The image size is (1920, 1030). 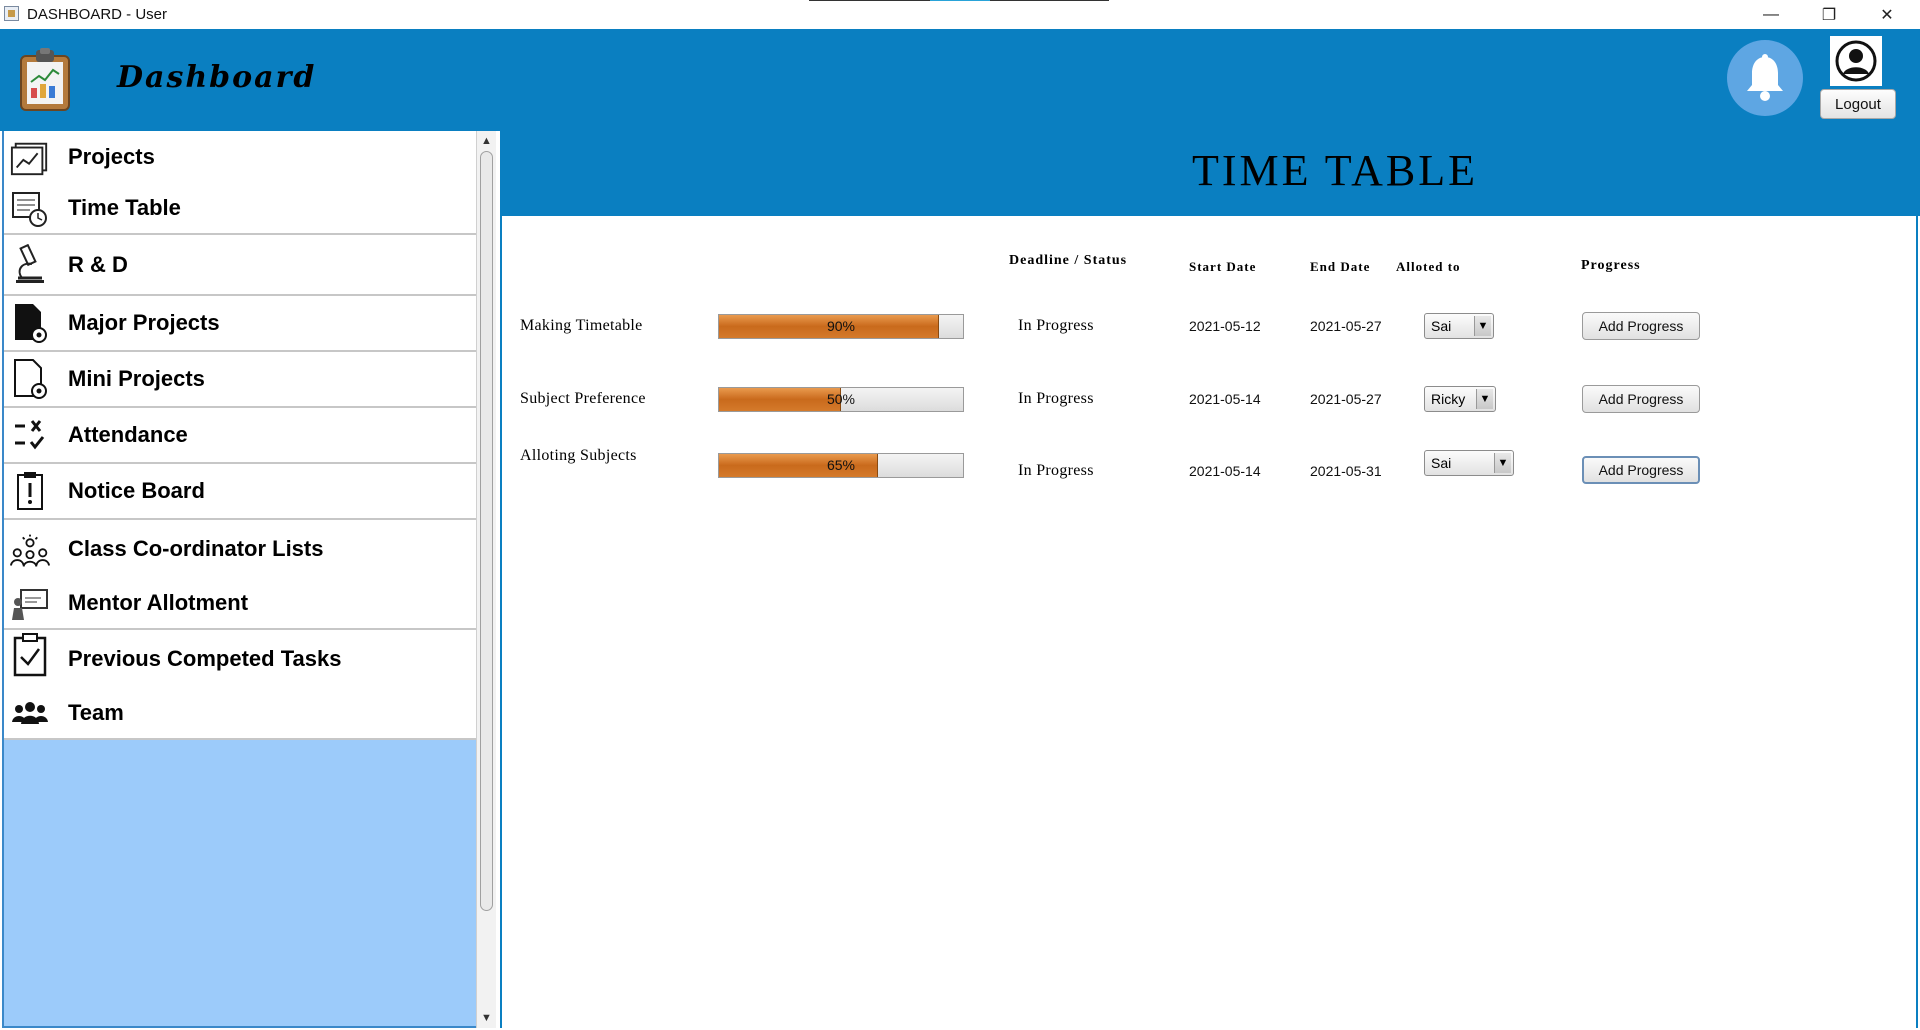 I want to click on scroll-thumb, so click(x=486, y=531).